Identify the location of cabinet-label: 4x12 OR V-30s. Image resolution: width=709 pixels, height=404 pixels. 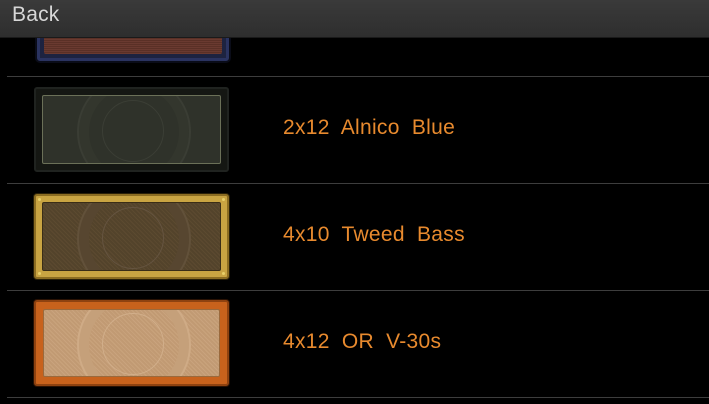
(362, 341).